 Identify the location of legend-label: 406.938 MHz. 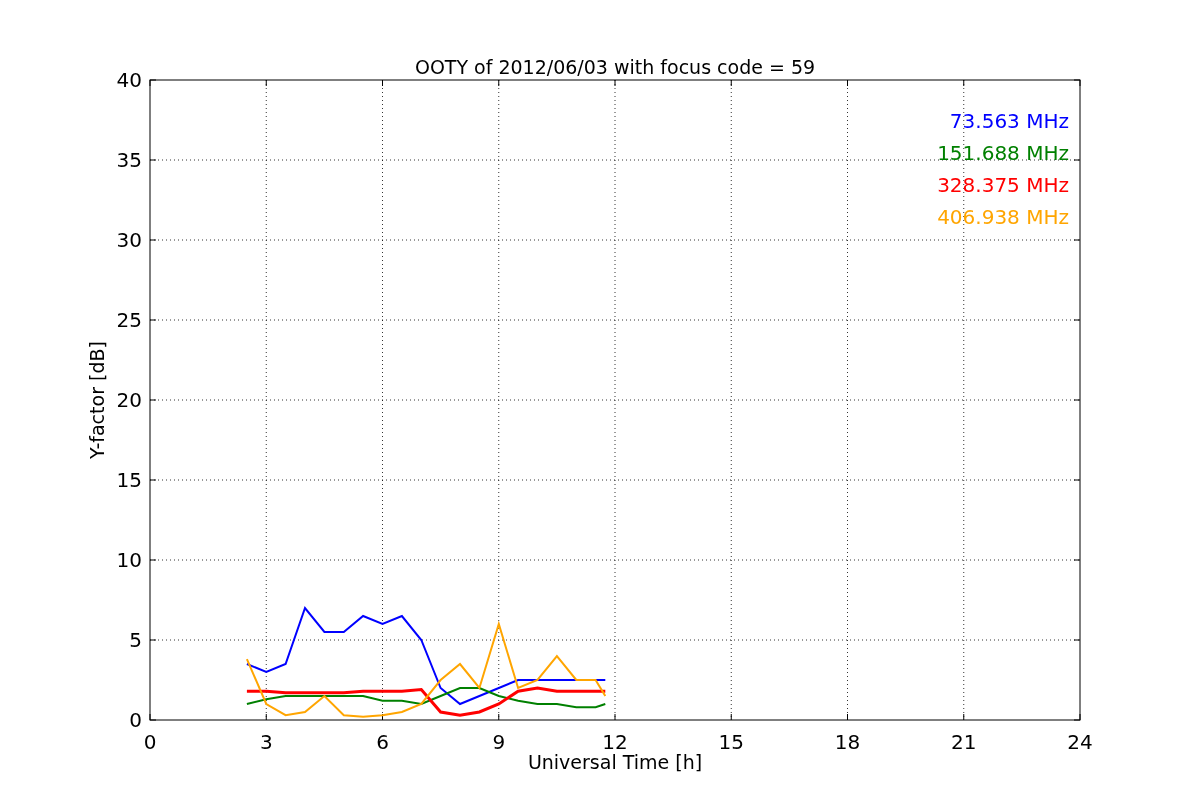
(1003, 217).